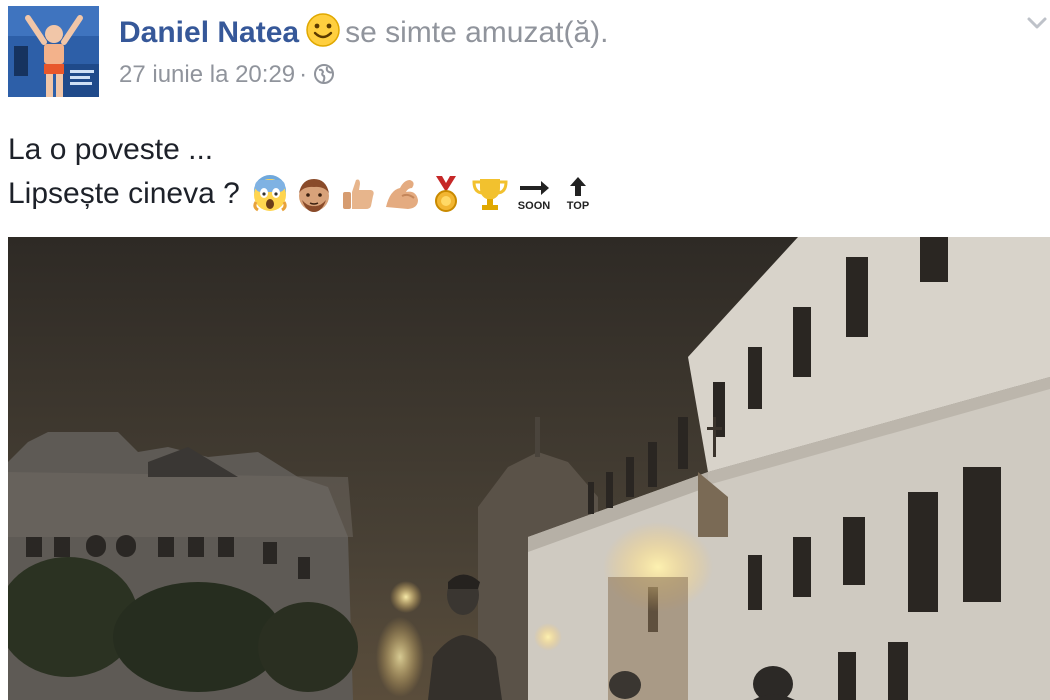 This screenshot has height=700, width=1050. Describe the element at coordinates (324, 78) in the screenshot. I see `globe-icon` at that location.